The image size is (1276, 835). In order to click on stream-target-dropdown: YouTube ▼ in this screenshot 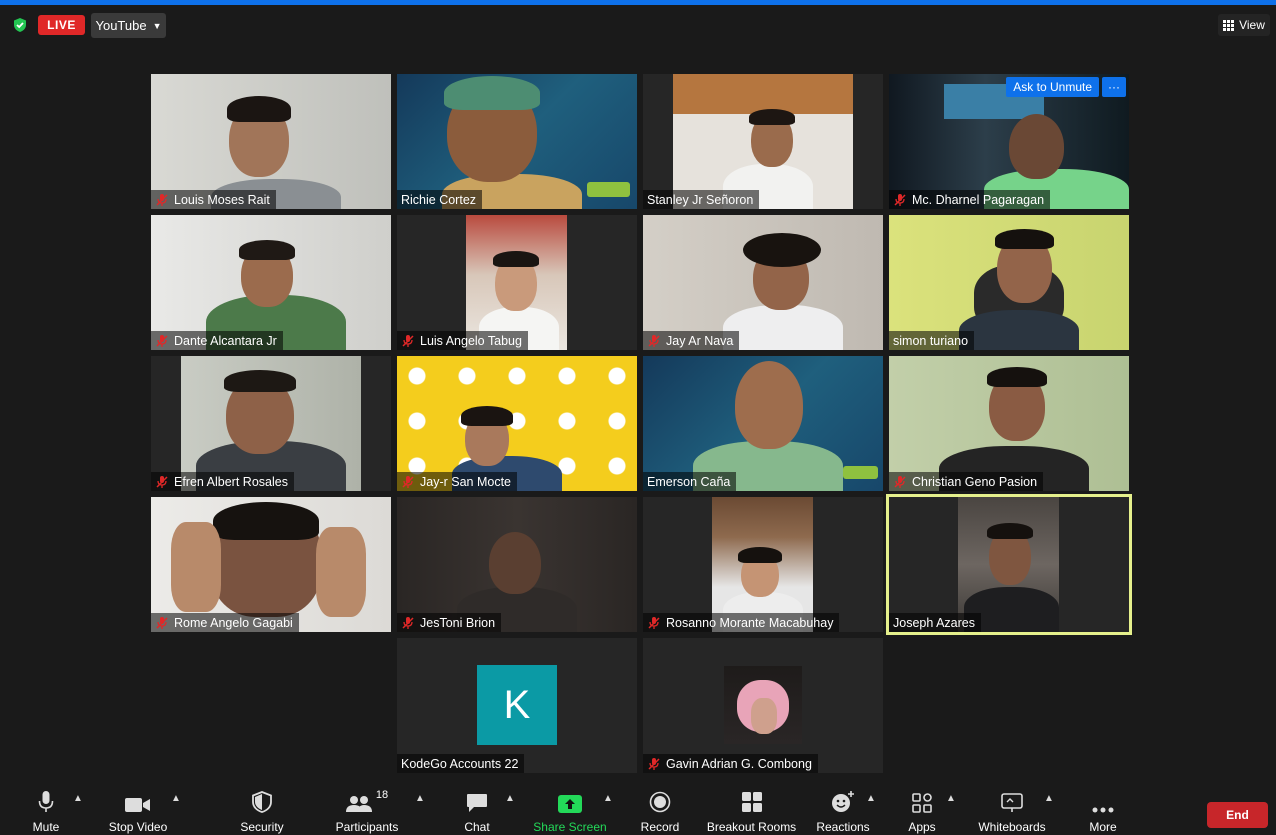, I will do `click(128, 25)`.